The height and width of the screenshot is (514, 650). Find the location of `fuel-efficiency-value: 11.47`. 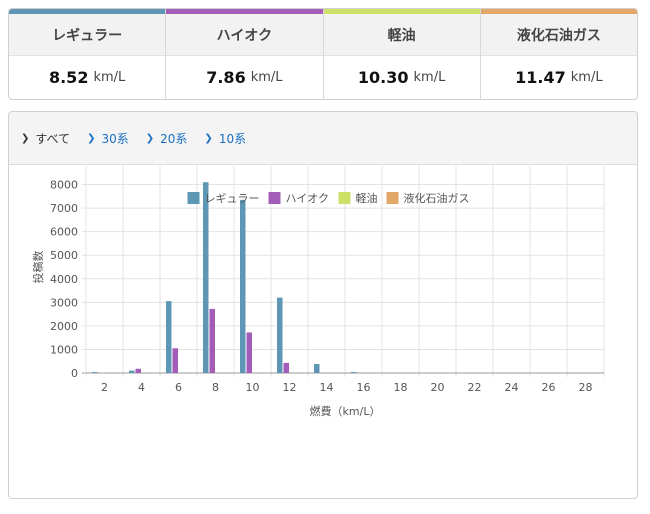

fuel-efficiency-value: 11.47 is located at coordinates (540, 77).